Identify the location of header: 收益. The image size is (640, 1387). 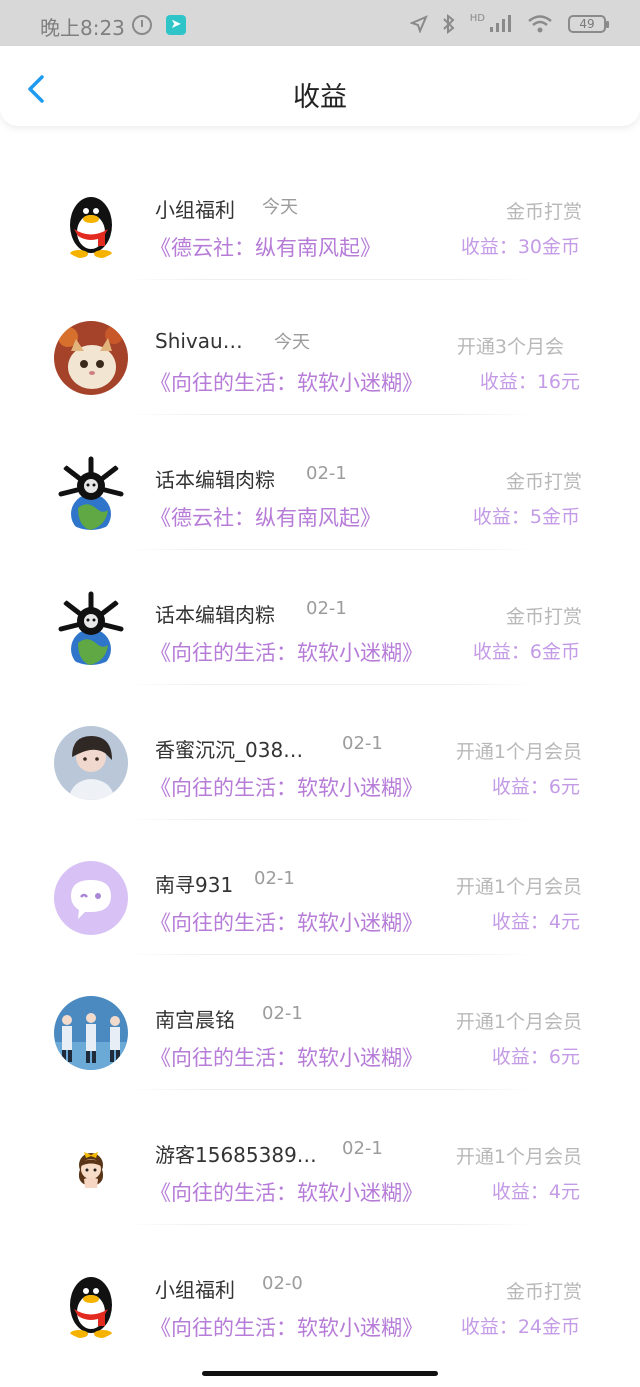
(320, 86).